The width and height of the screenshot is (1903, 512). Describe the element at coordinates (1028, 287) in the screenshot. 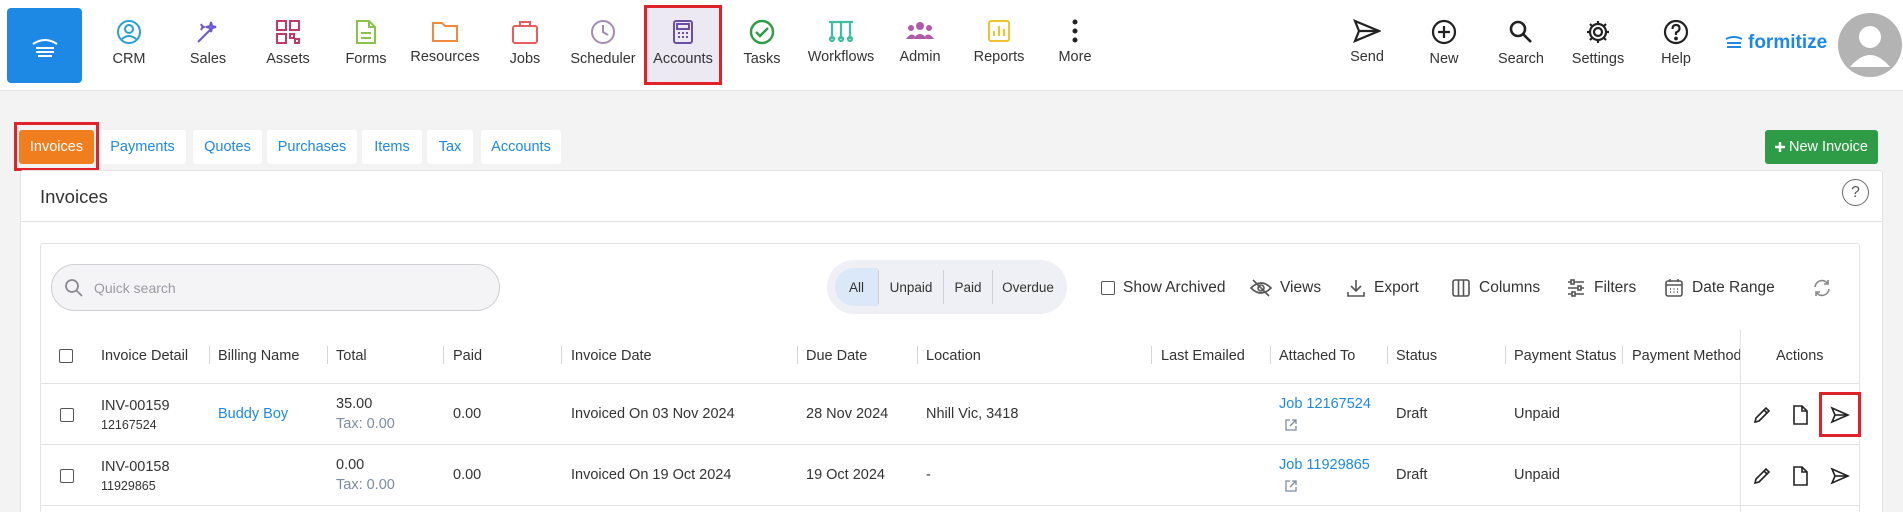

I see `filter-overdue: Overdue` at that location.